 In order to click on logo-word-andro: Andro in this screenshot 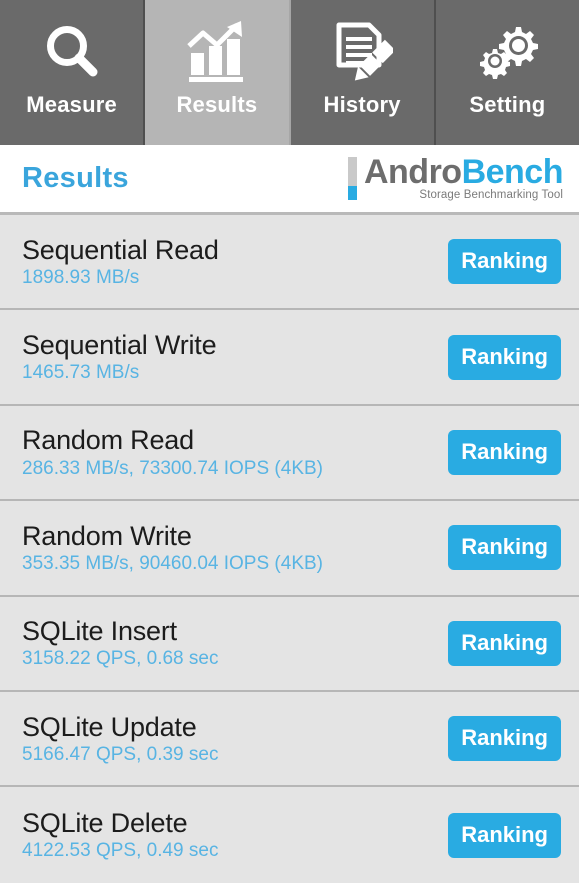, I will do `click(412, 171)`.